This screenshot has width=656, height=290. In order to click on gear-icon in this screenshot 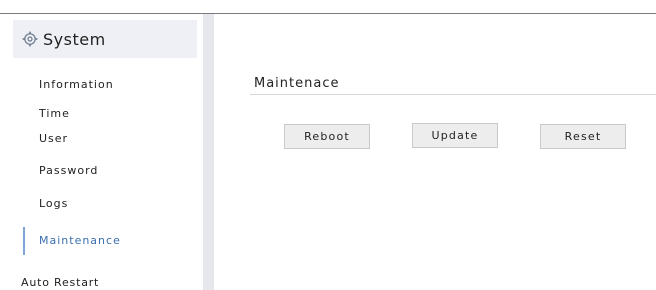, I will do `click(30, 39)`.